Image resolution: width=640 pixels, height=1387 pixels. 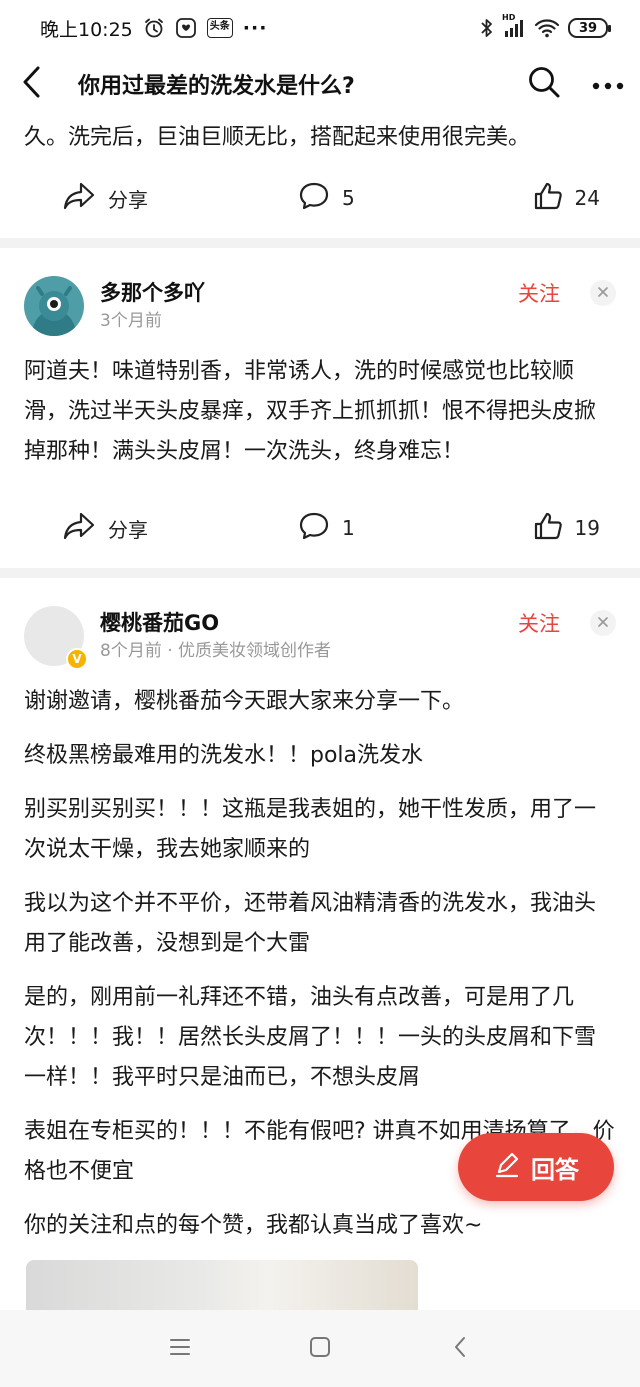 I want to click on comment-count: 5, so click(x=348, y=198).